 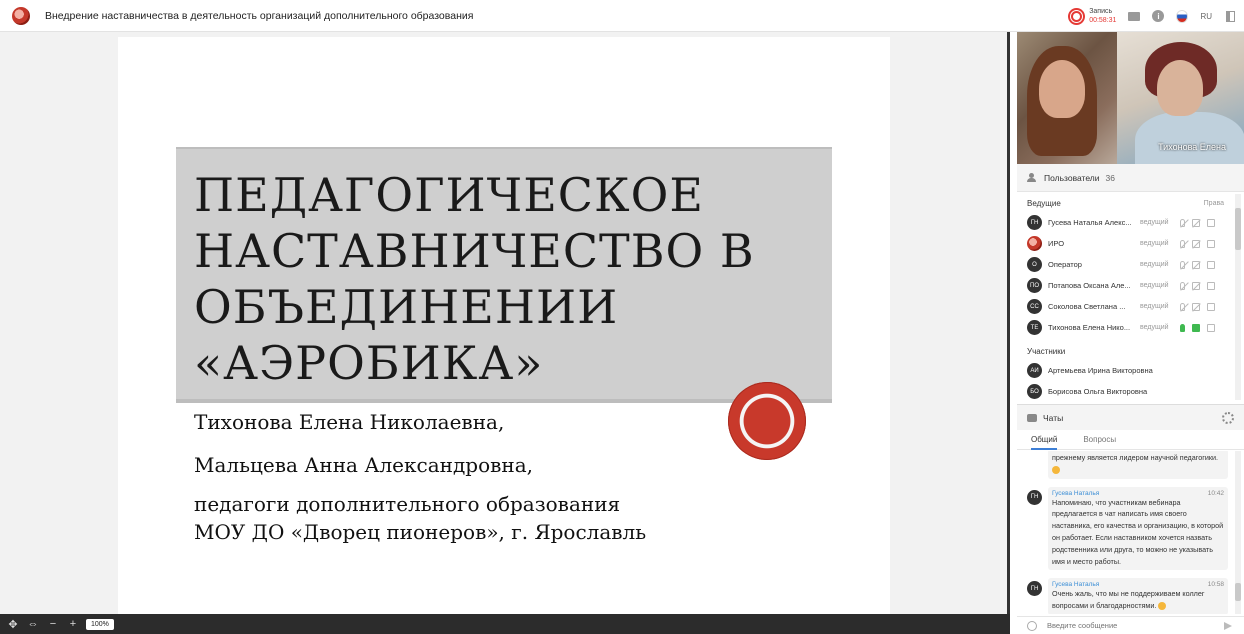 What do you see at coordinates (1130, 178) in the screenshot?
I see `users-header: Пользователи 36` at bounding box center [1130, 178].